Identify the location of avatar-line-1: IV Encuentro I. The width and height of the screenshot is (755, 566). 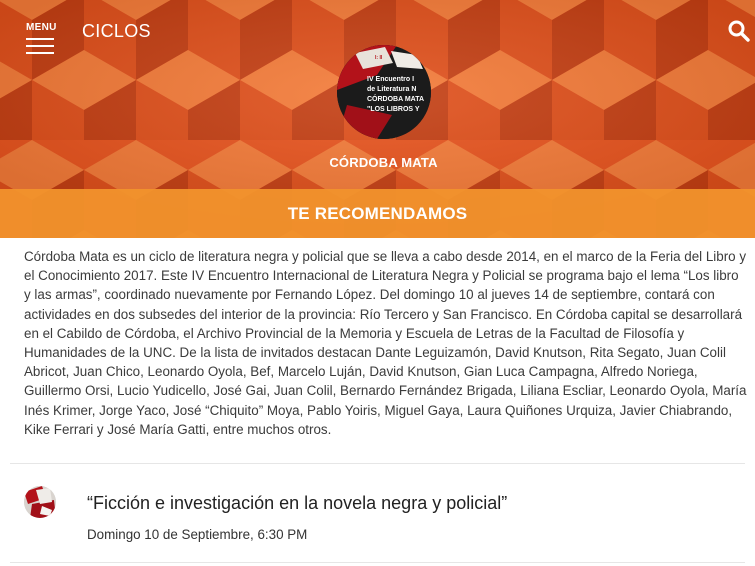
(390, 79).